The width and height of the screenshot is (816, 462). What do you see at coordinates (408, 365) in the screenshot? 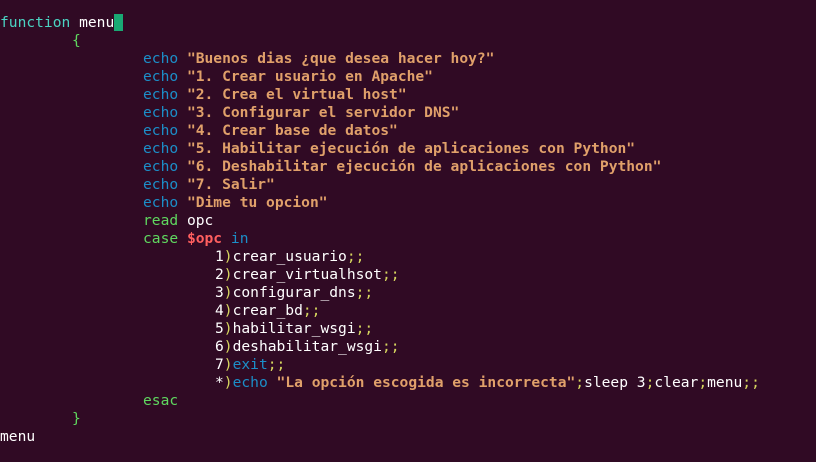
I see `case-exit-line: 7)exit;;` at bounding box center [408, 365].